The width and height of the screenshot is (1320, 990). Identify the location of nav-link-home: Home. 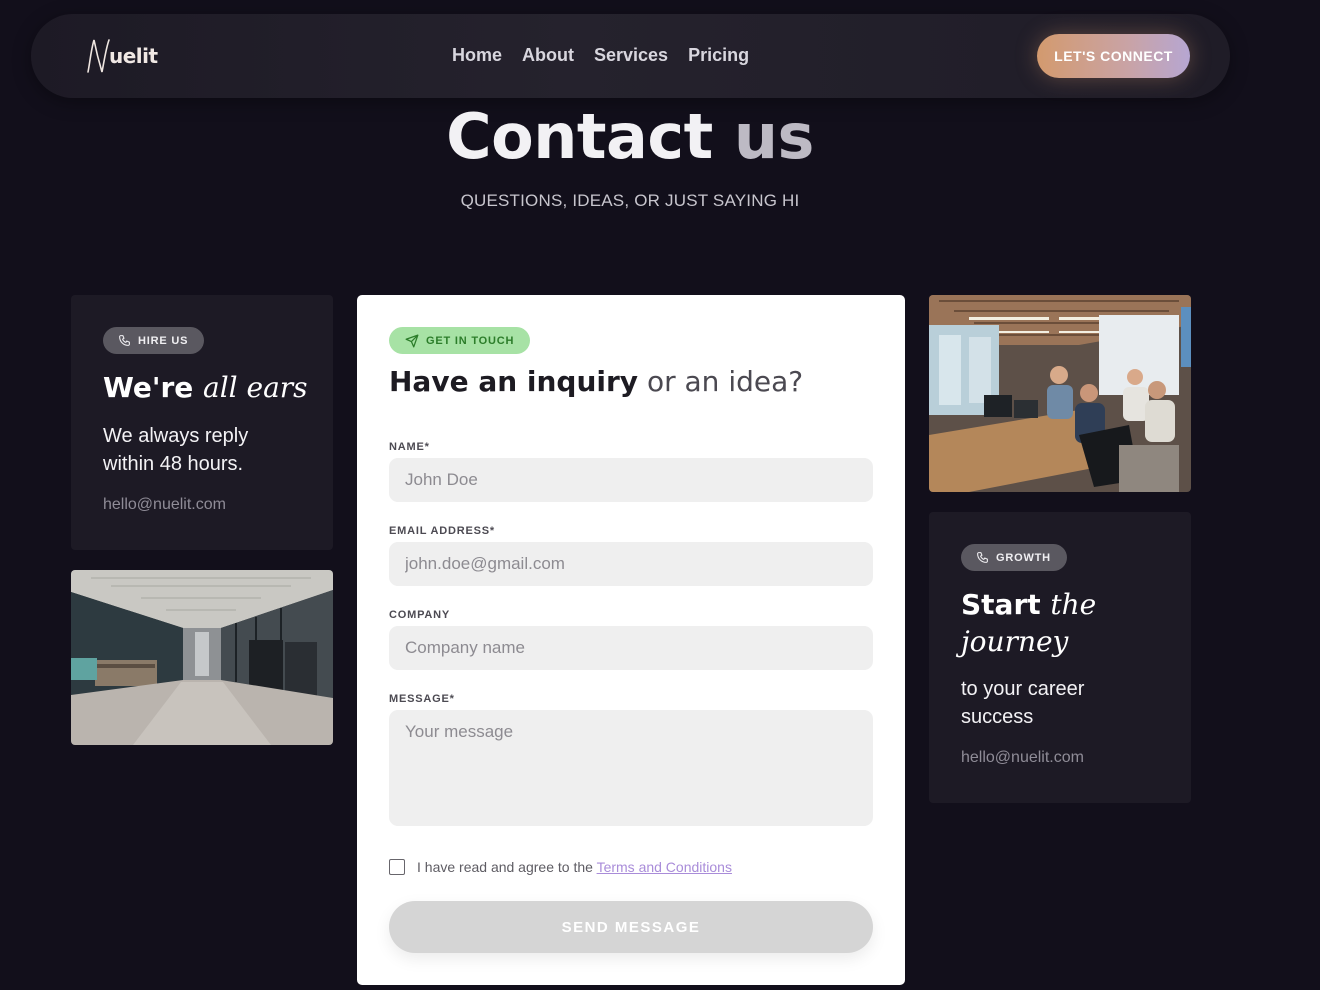
(477, 55).